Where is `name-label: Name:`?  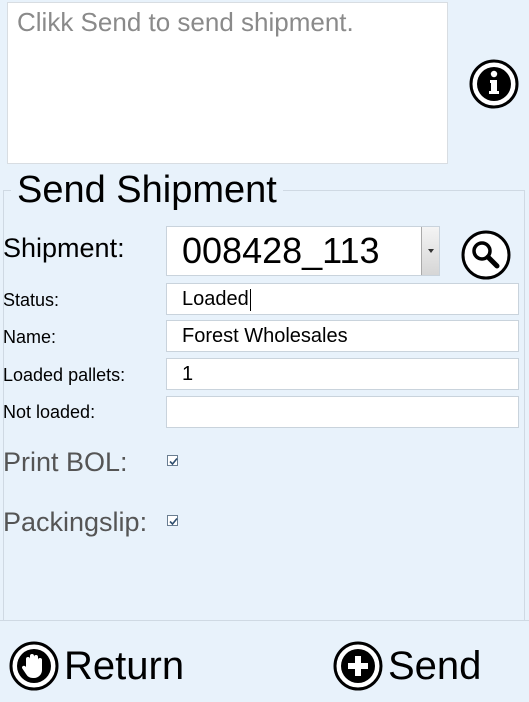
name-label: Name: is located at coordinates (30, 337).